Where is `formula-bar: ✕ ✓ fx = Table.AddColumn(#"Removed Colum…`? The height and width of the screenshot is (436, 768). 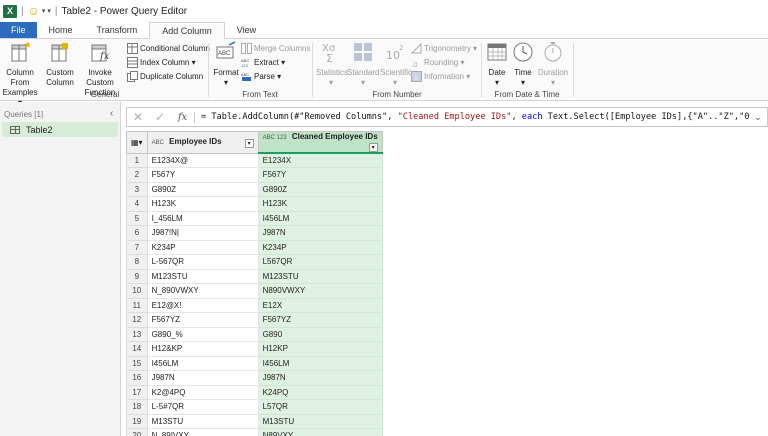
formula-bar: ✕ ✓ fx = Table.AddColumn(#"Removed Colum… is located at coordinates (447, 117).